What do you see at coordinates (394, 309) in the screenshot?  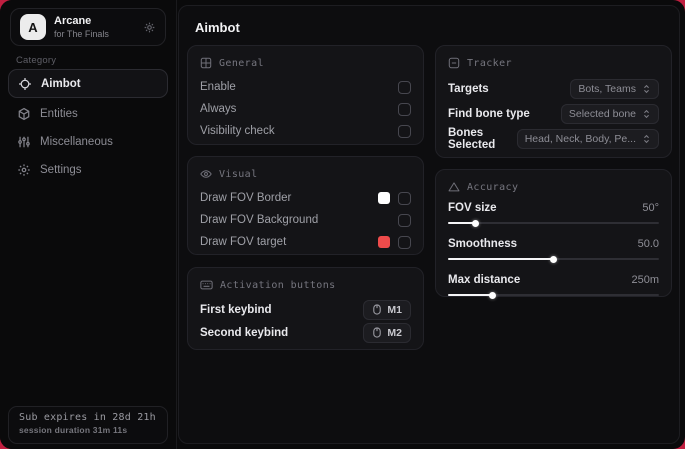 I see `keybind-value: M1` at bounding box center [394, 309].